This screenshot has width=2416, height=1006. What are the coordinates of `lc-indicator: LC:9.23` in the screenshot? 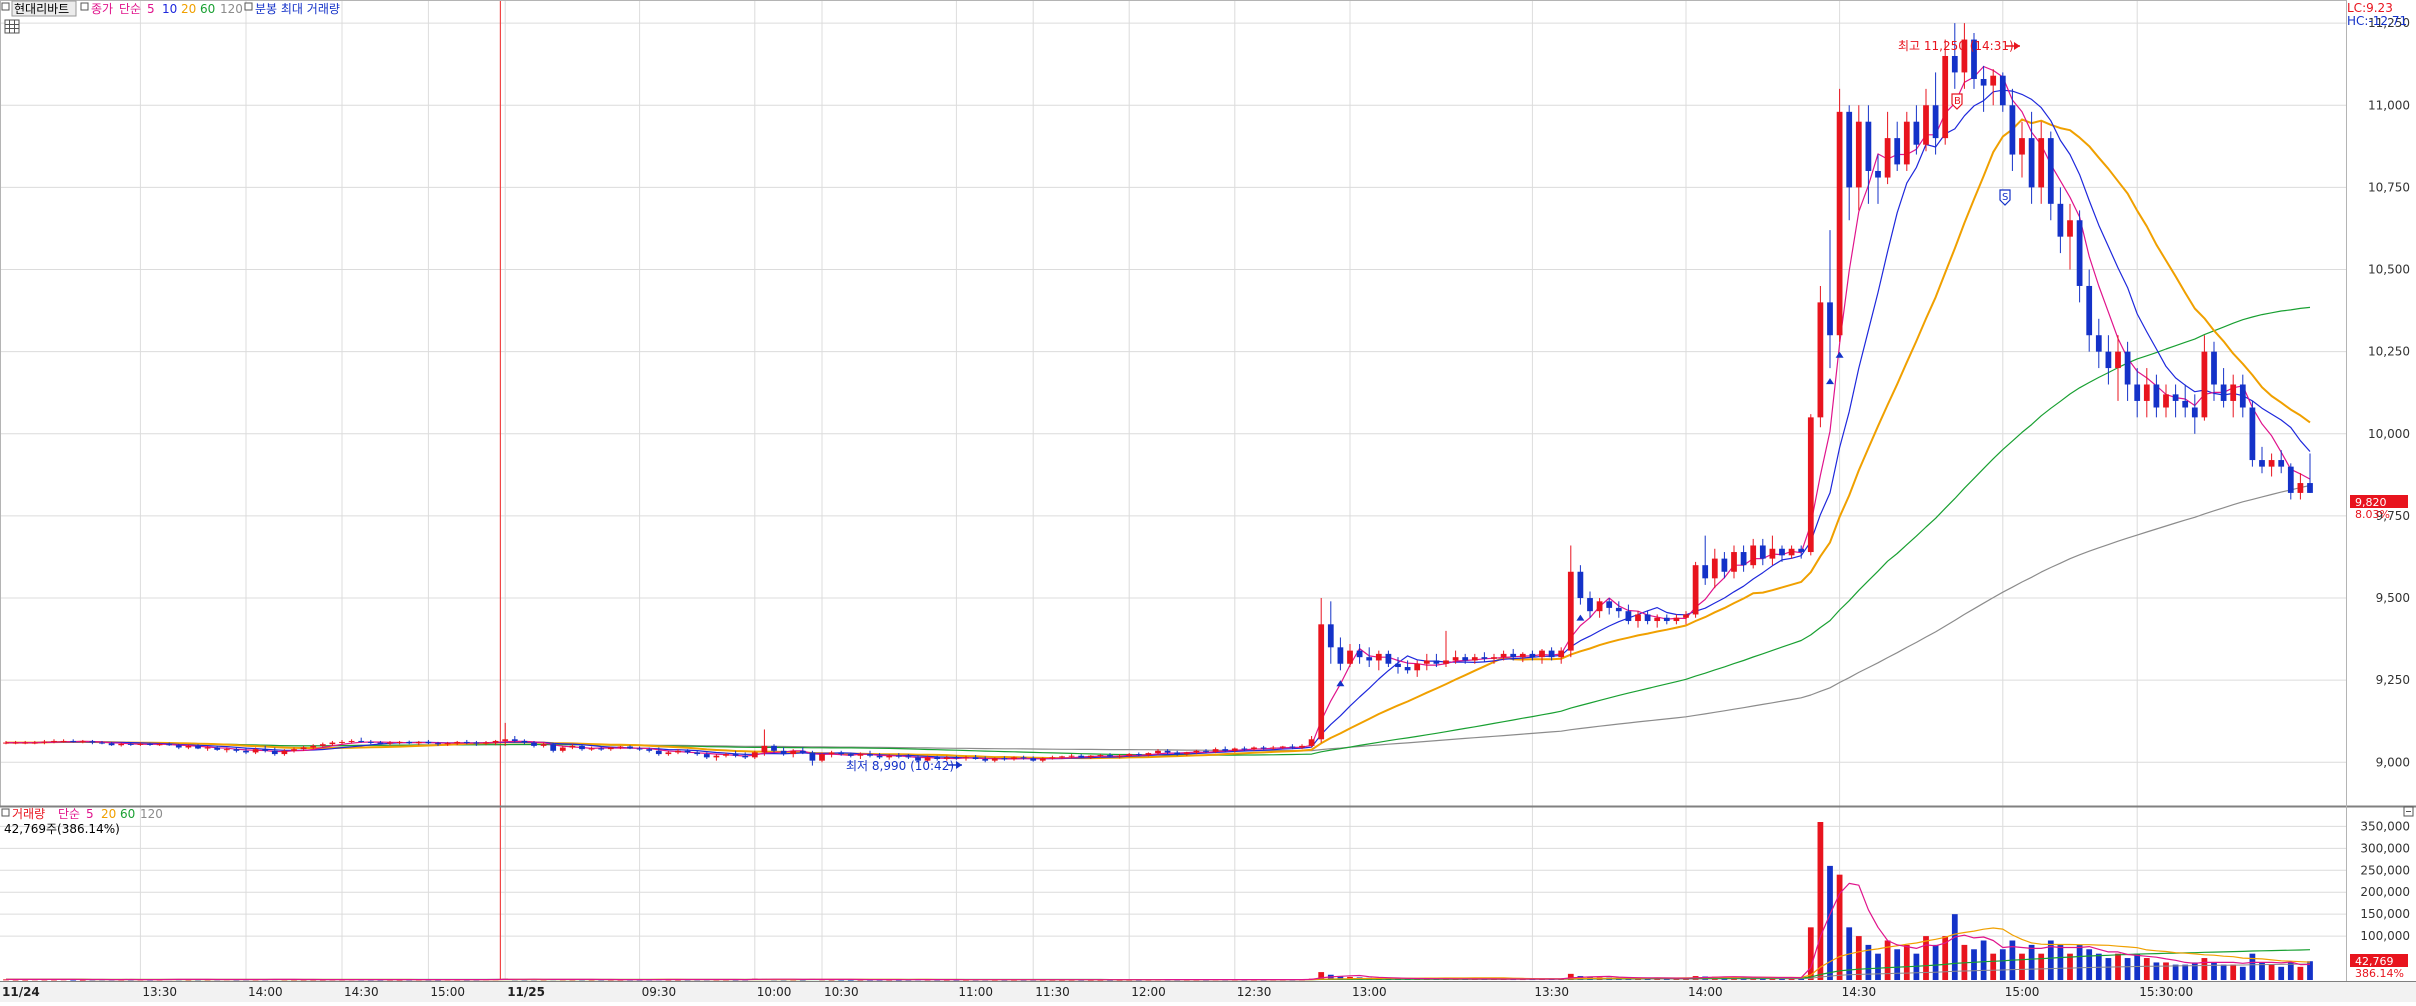 It's located at (2370, 8).